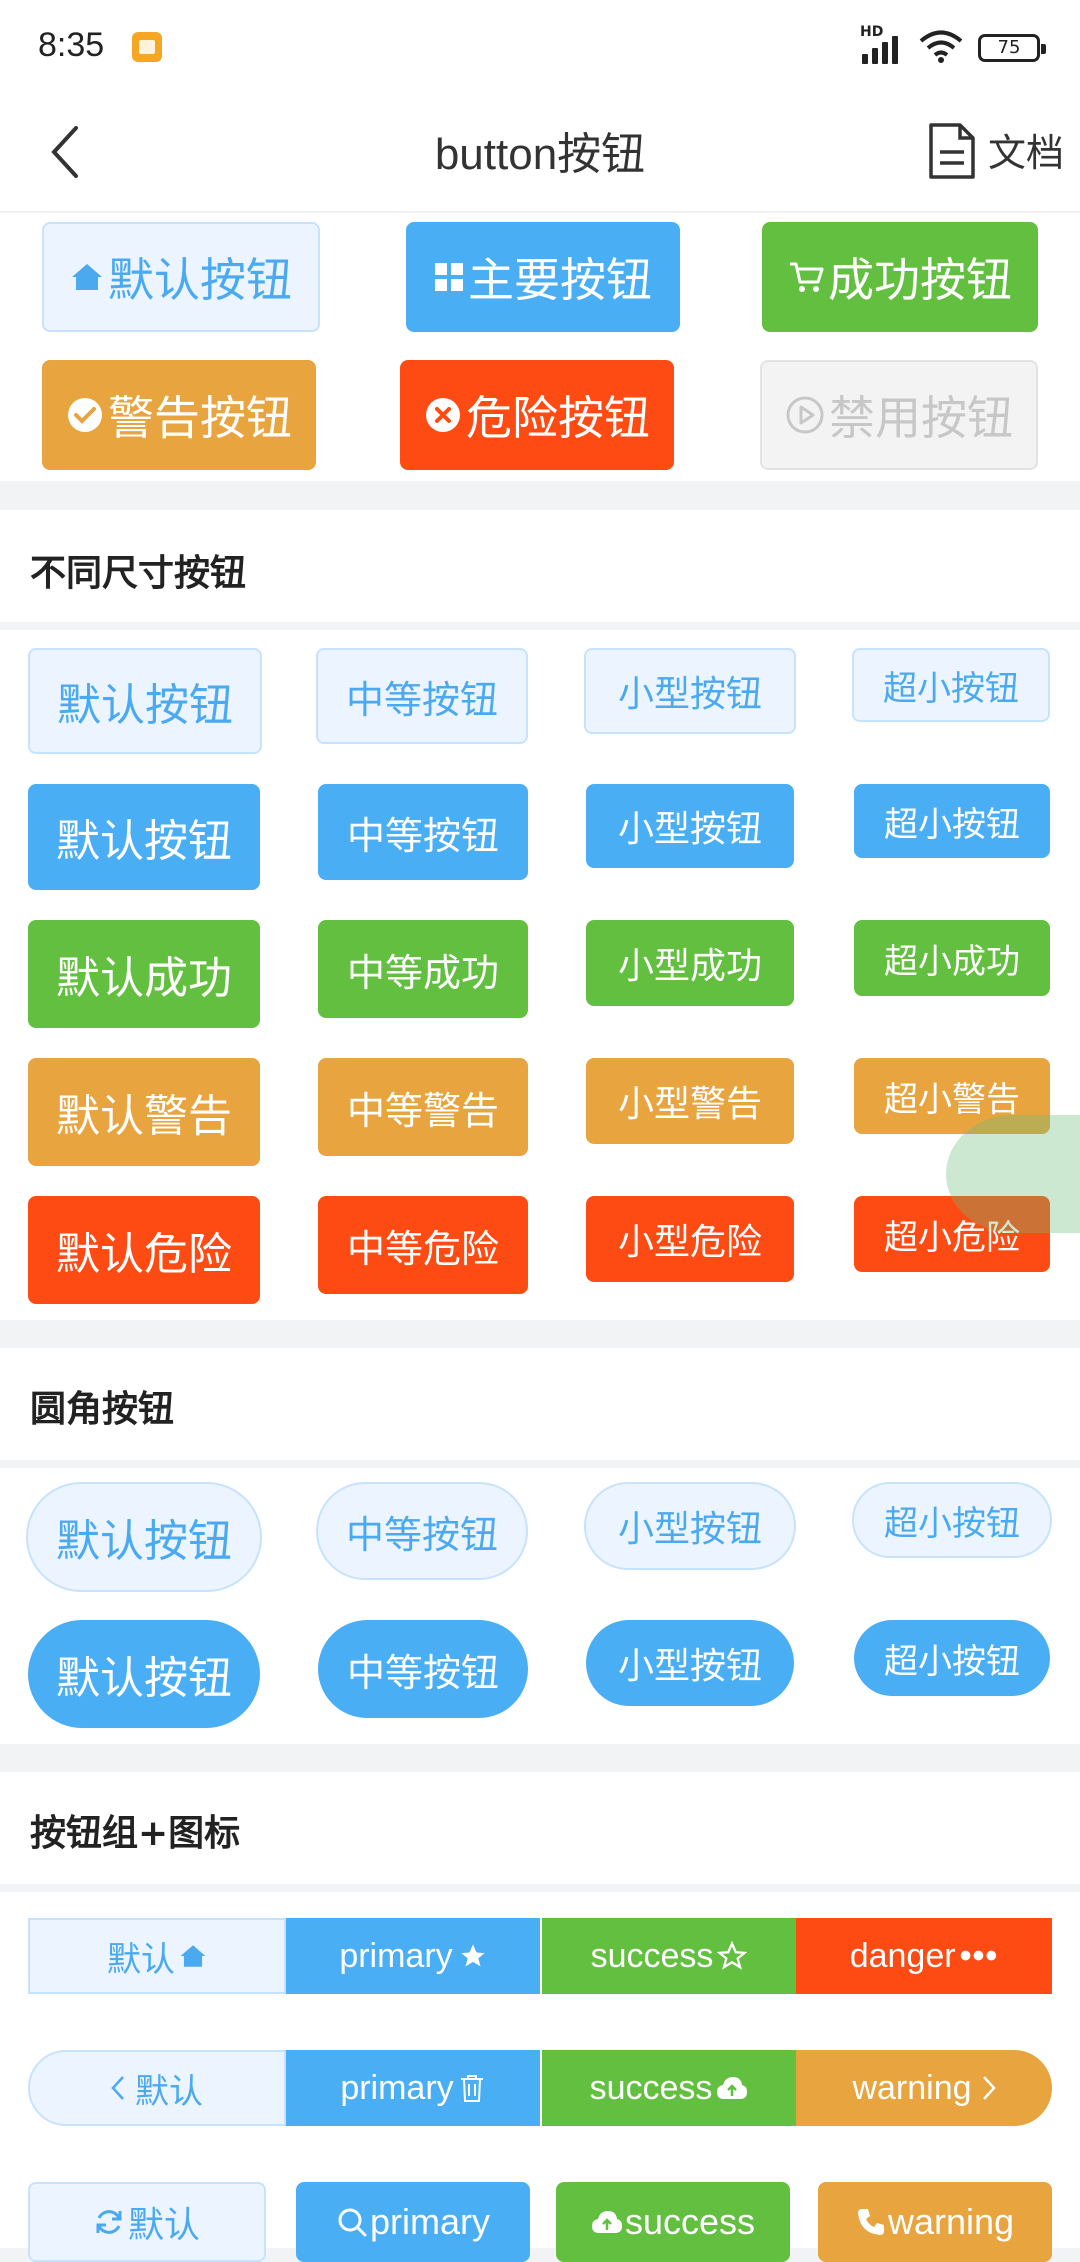  What do you see at coordinates (689, 1104) in the screenshot?
I see `button-label: 小型警告` at bounding box center [689, 1104].